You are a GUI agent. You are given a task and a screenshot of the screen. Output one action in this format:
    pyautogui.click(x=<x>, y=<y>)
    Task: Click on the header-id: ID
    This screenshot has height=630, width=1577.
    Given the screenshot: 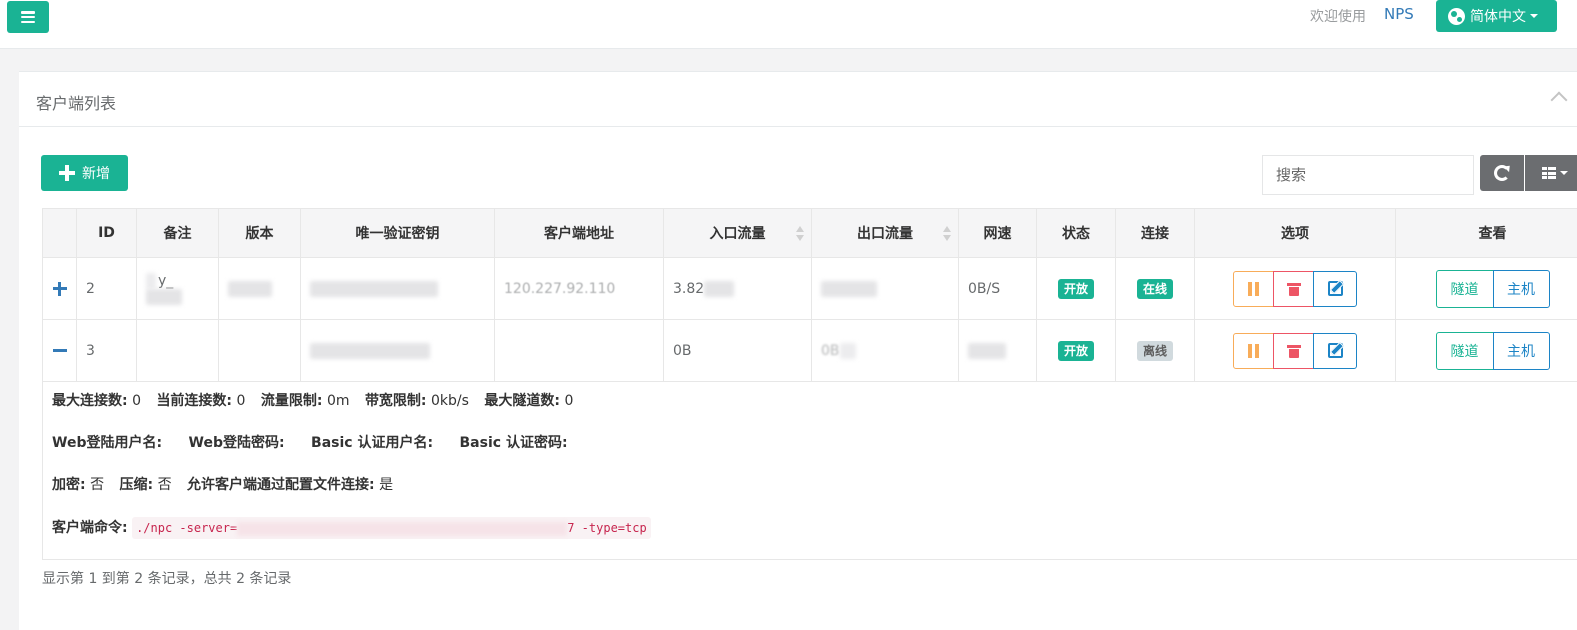 What is the action you would take?
    pyautogui.click(x=106, y=233)
    